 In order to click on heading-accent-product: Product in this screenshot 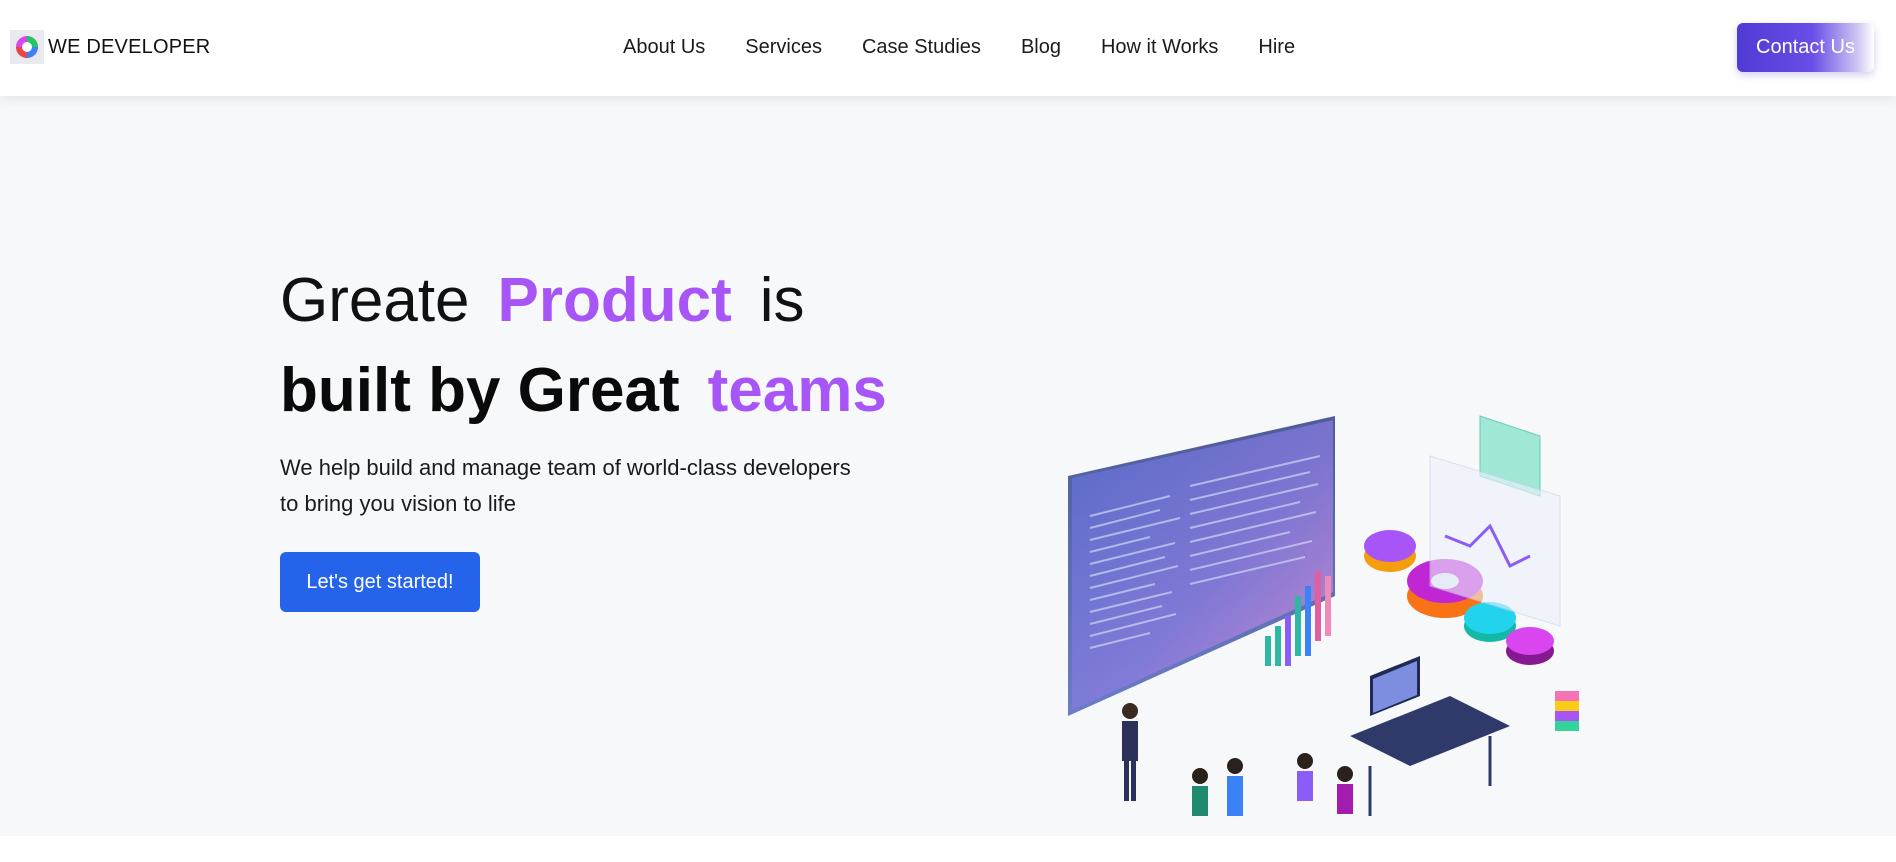, I will do `click(614, 300)`.